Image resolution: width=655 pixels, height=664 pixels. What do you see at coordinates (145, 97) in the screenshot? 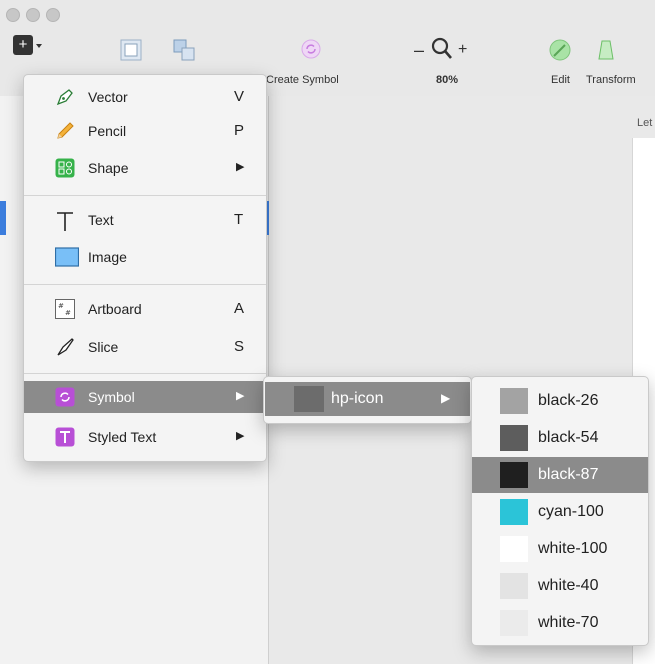
I see `menu-item-vector: Vector V` at bounding box center [145, 97].